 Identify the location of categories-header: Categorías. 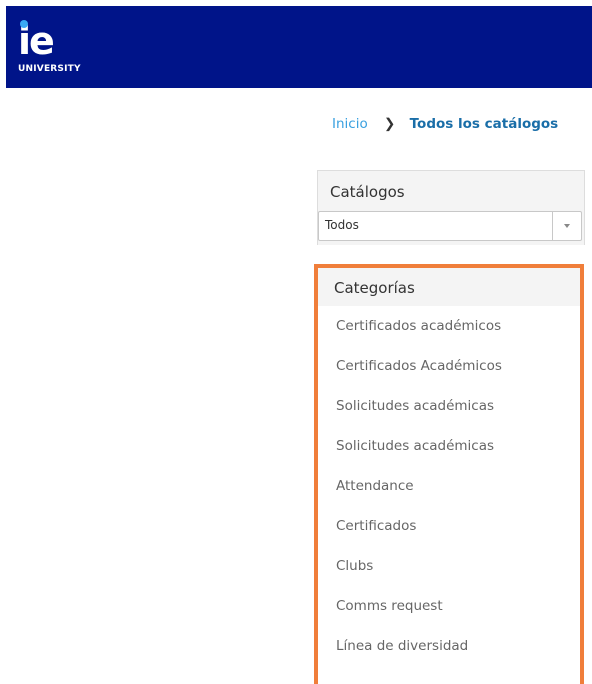
(449, 287).